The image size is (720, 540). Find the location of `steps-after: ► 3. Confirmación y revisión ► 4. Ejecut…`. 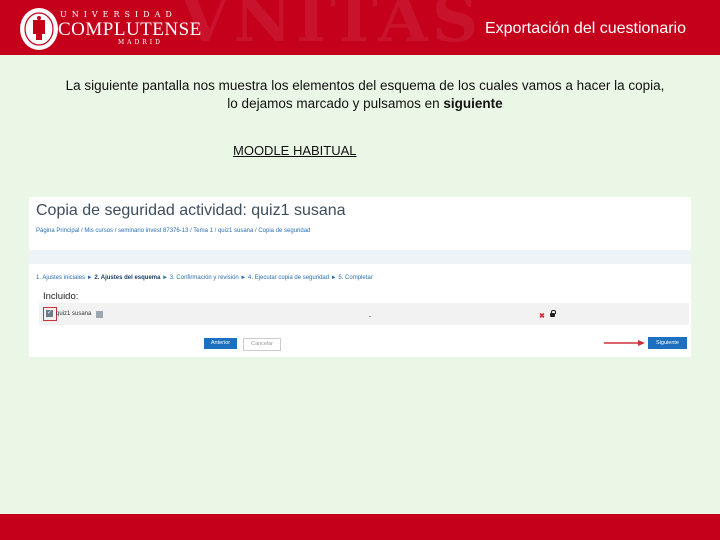

steps-after: ► 3. Confirmación y revisión ► 4. Ejecut… is located at coordinates (266, 278).